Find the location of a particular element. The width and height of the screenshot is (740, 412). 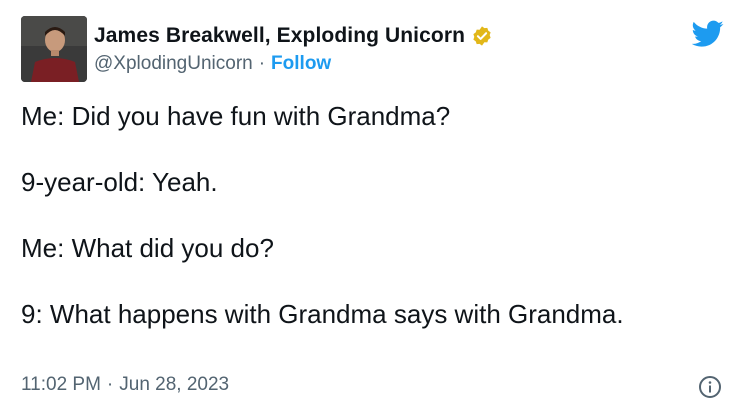

author-handle-row: @XplodingUnicorn · Follow is located at coordinates (212, 64).